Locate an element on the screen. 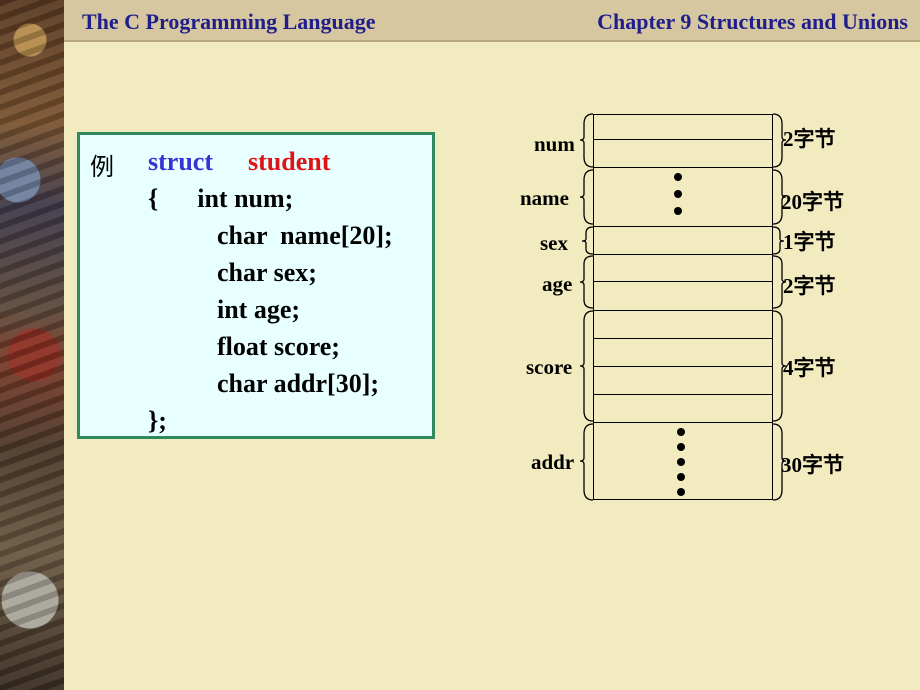 Image resolution: width=920 pixels, height=690 pixels. field-label-age: age is located at coordinates (557, 284).